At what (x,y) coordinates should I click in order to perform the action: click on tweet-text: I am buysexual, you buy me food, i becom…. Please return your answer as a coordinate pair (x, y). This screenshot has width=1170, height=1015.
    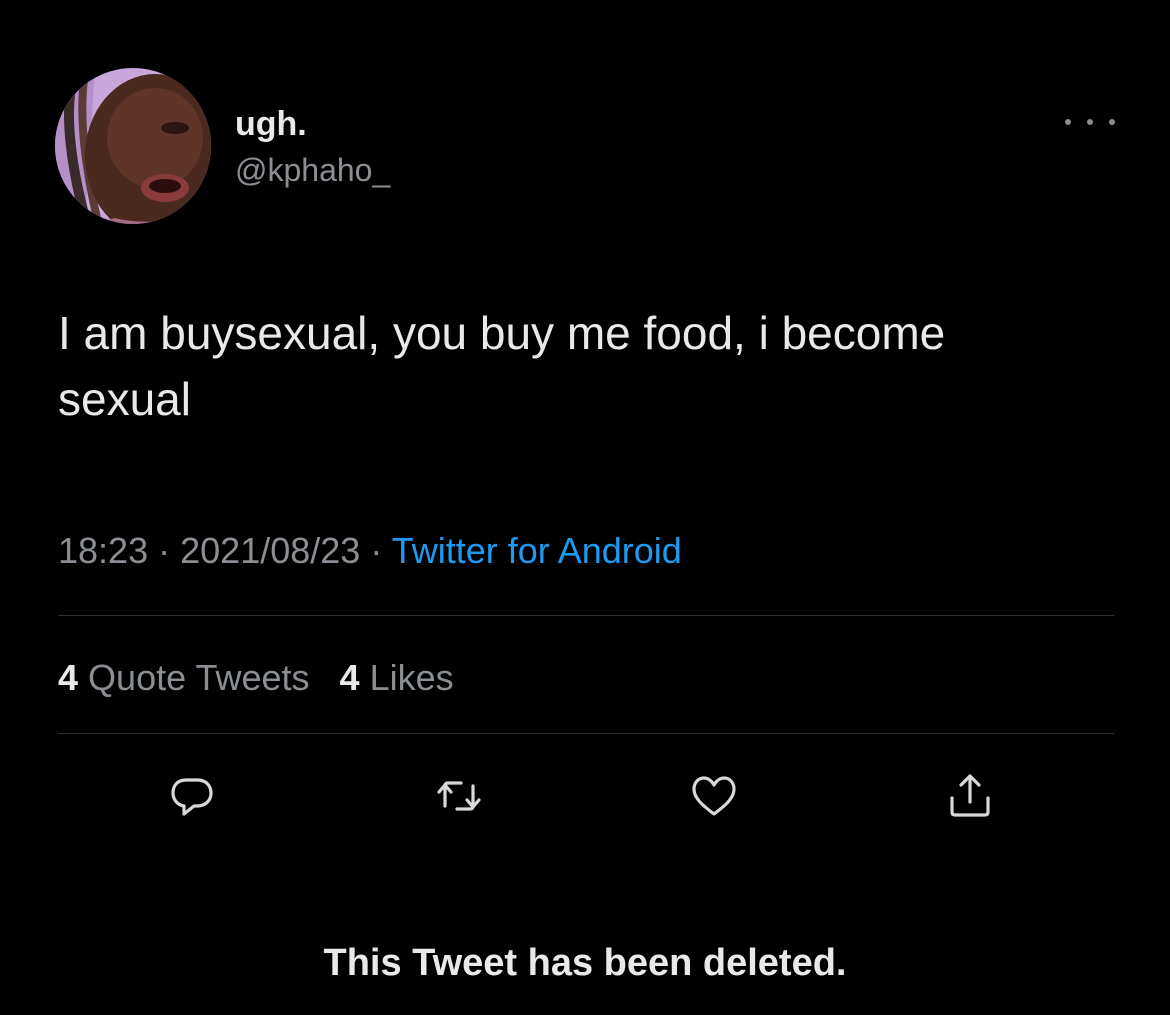
    Looking at the image, I should click on (502, 366).